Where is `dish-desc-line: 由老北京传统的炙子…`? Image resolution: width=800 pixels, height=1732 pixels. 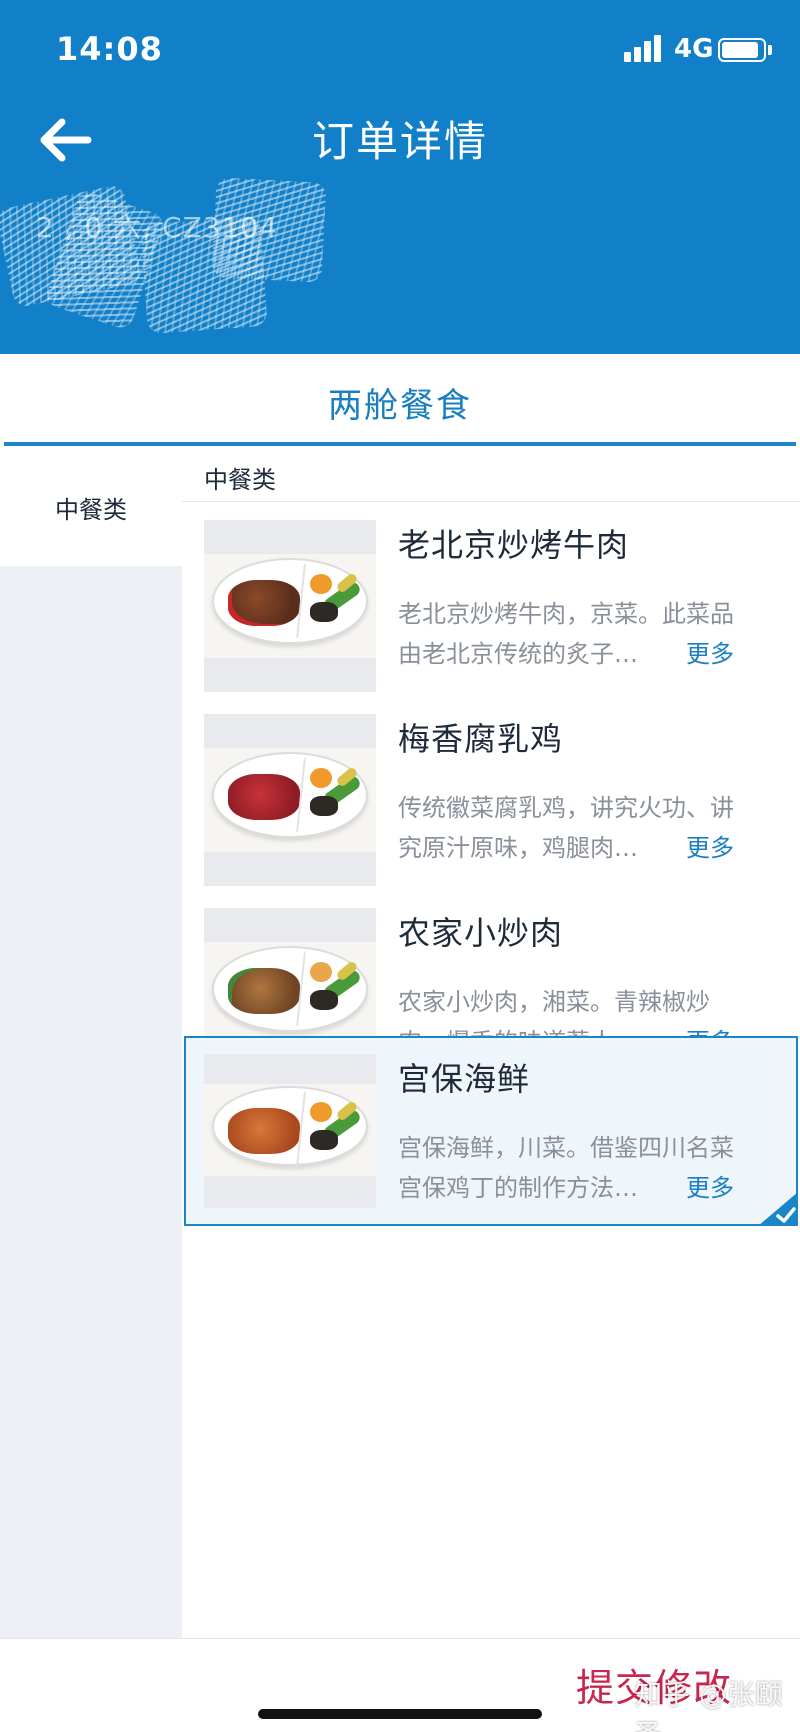
dish-desc-line: 由老北京传统的炙子… is located at coordinates (518, 654).